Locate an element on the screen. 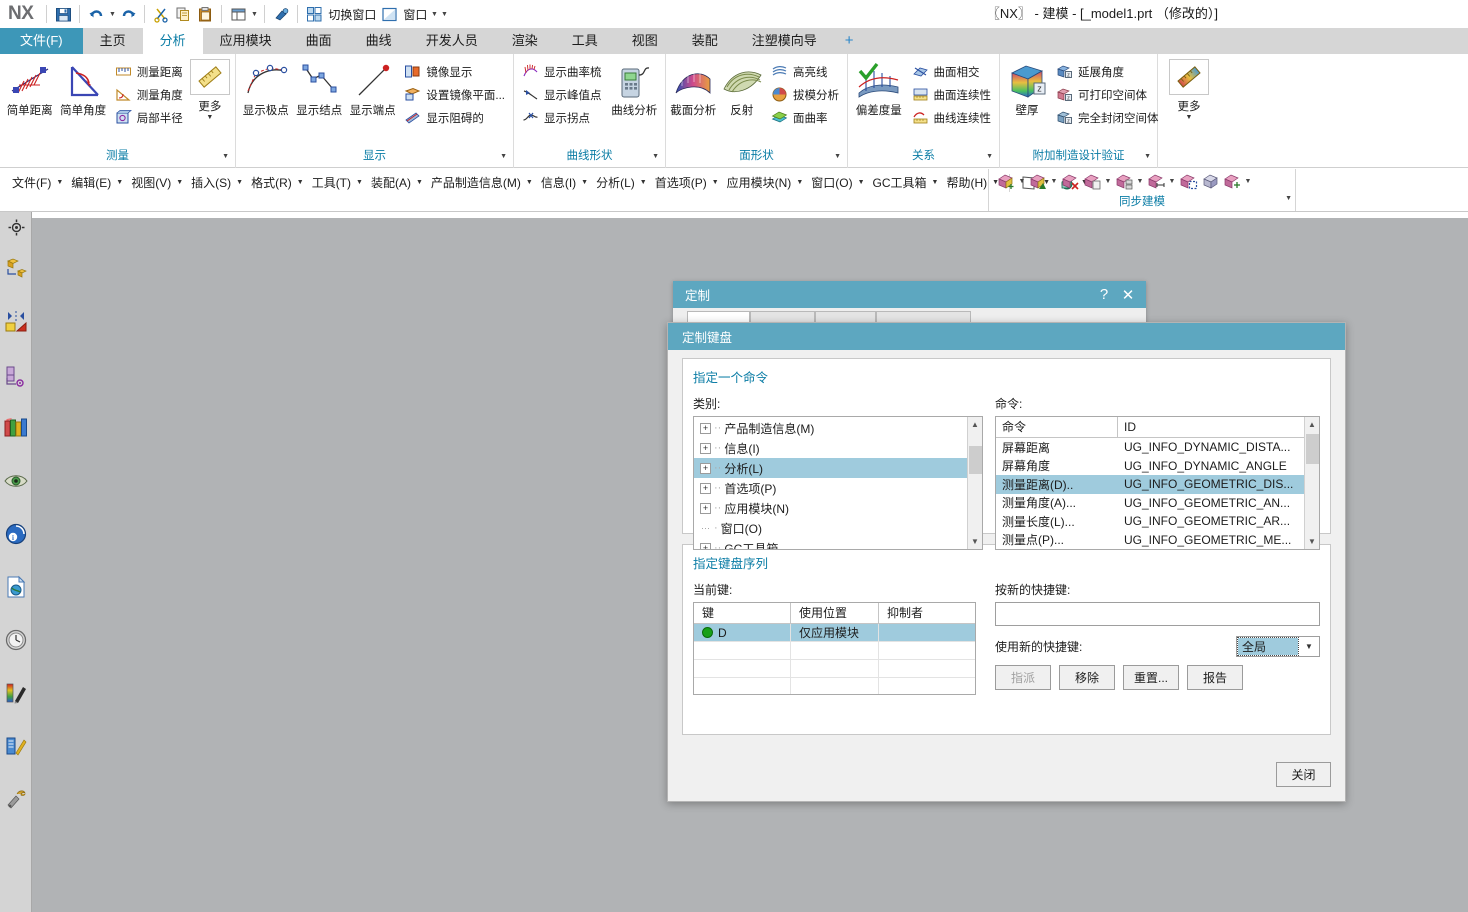 The image size is (1468, 912). command-header-id: ID is located at coordinates (1211, 427).